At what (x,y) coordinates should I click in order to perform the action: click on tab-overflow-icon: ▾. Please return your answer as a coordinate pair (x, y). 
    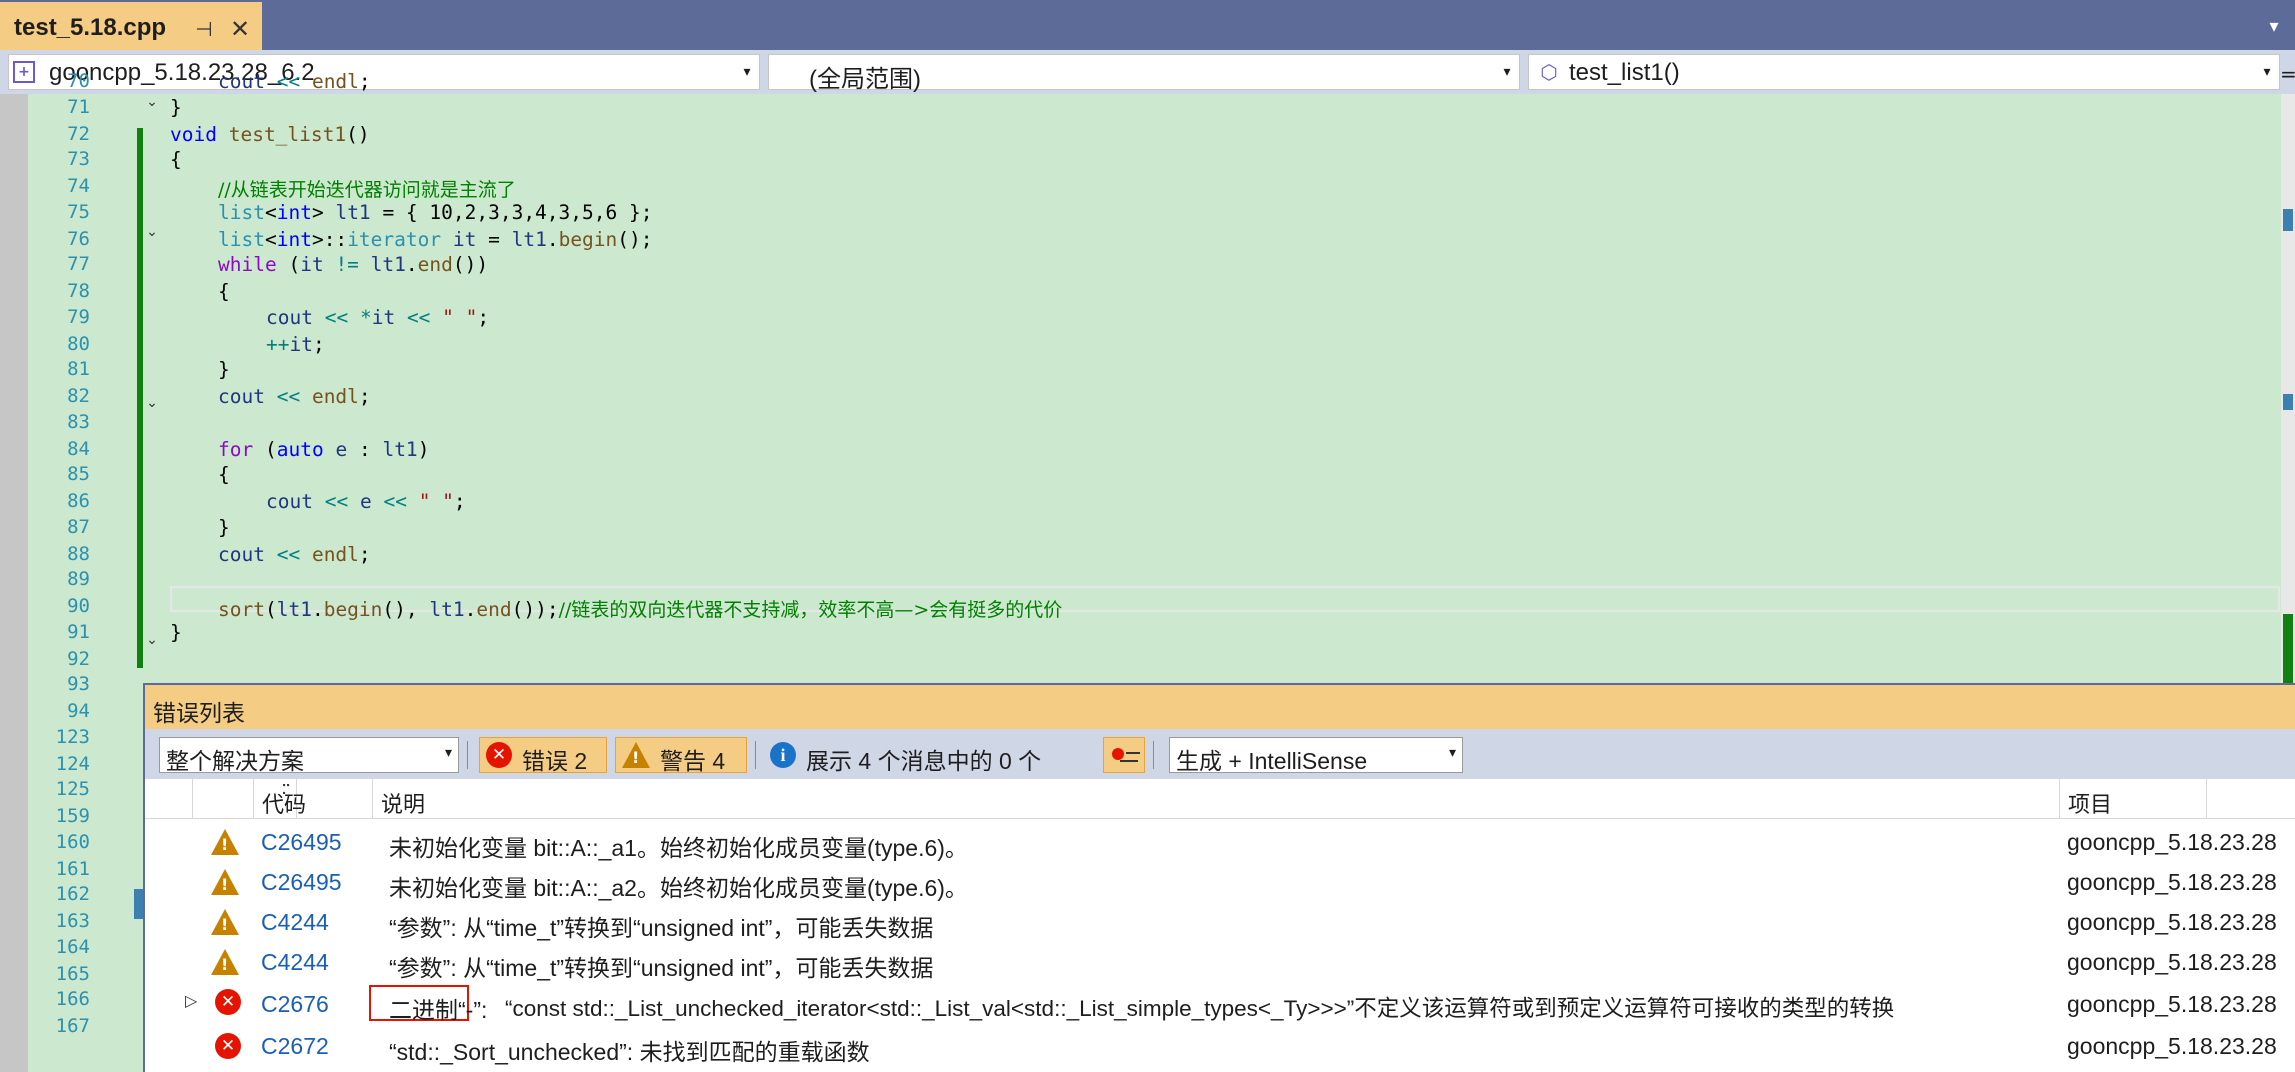
    Looking at the image, I should click on (2274, 26).